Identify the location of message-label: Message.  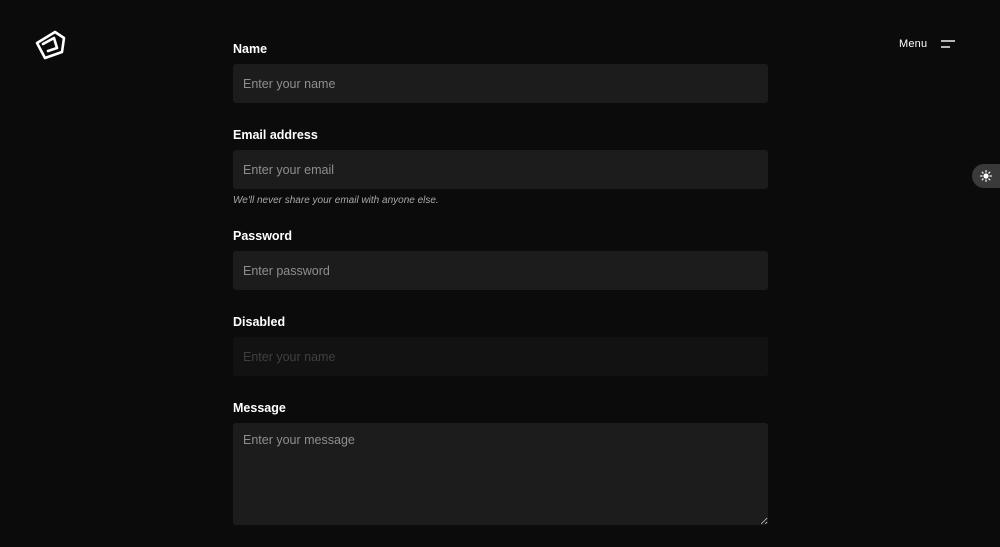
(259, 408).